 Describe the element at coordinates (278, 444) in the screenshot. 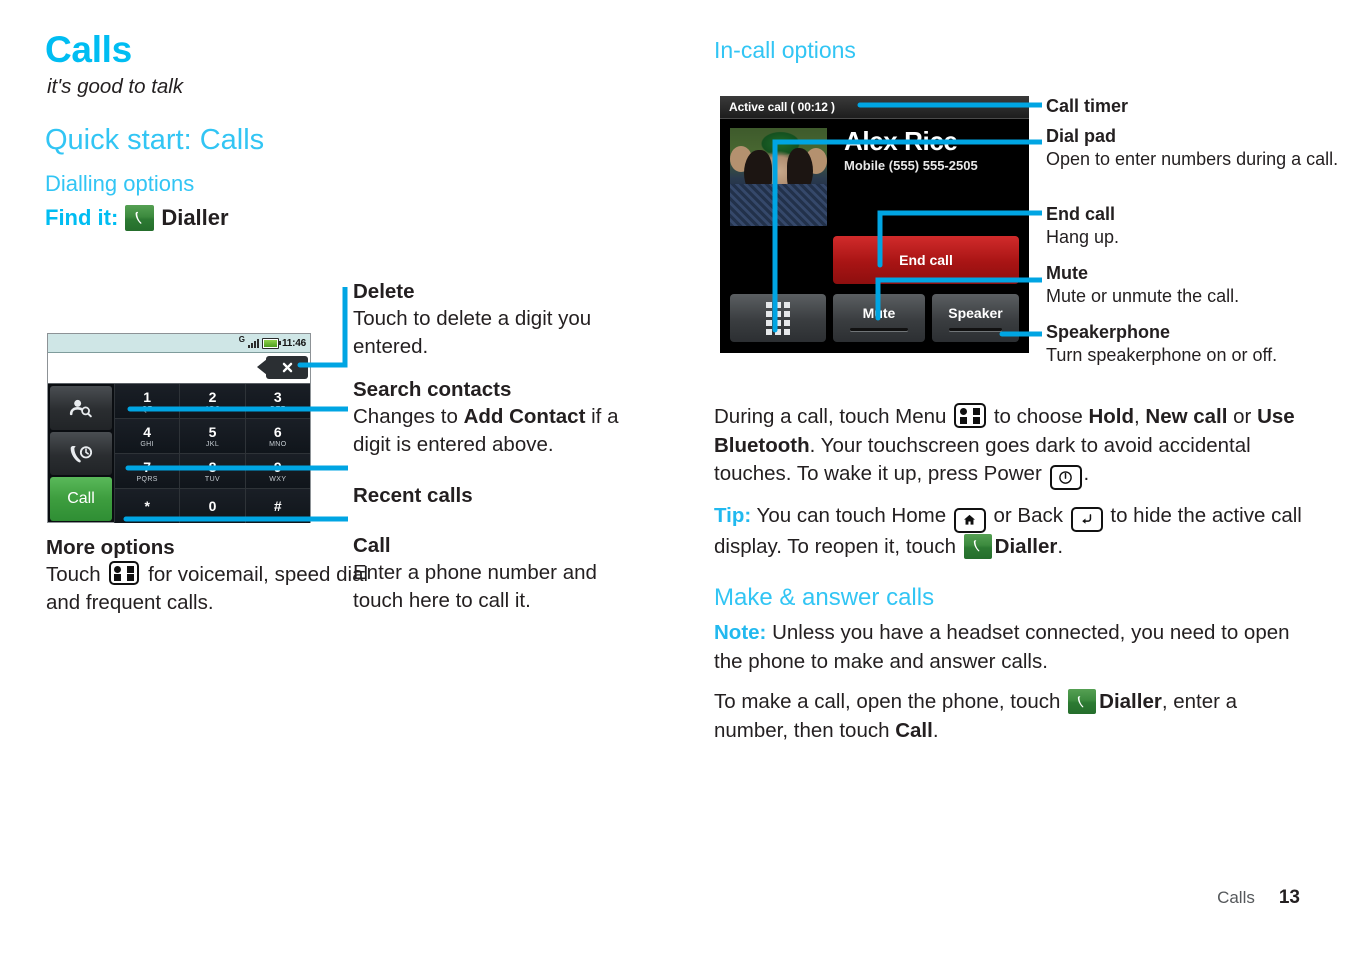

I see `key-letters: MNO` at that location.